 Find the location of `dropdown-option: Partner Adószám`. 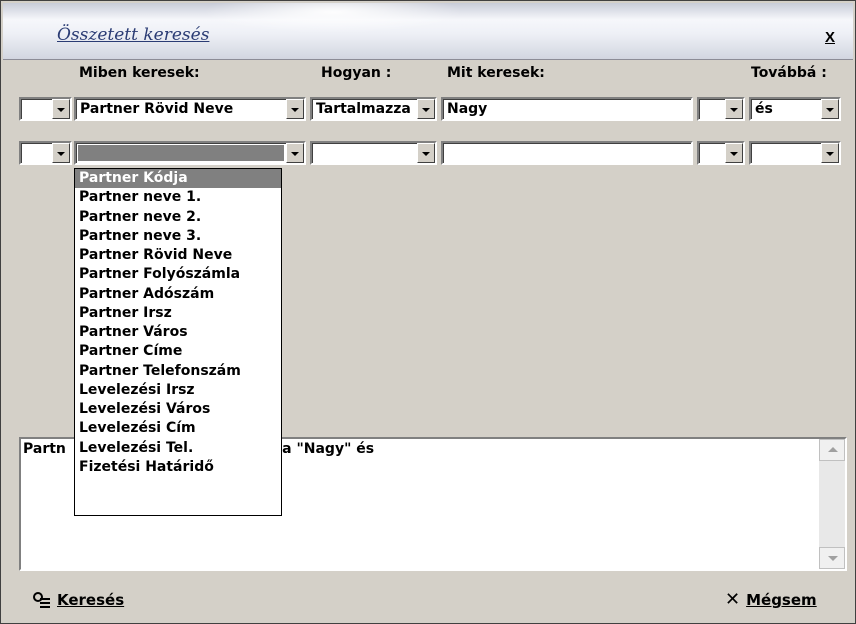

dropdown-option: Partner Adószám is located at coordinates (178, 294).